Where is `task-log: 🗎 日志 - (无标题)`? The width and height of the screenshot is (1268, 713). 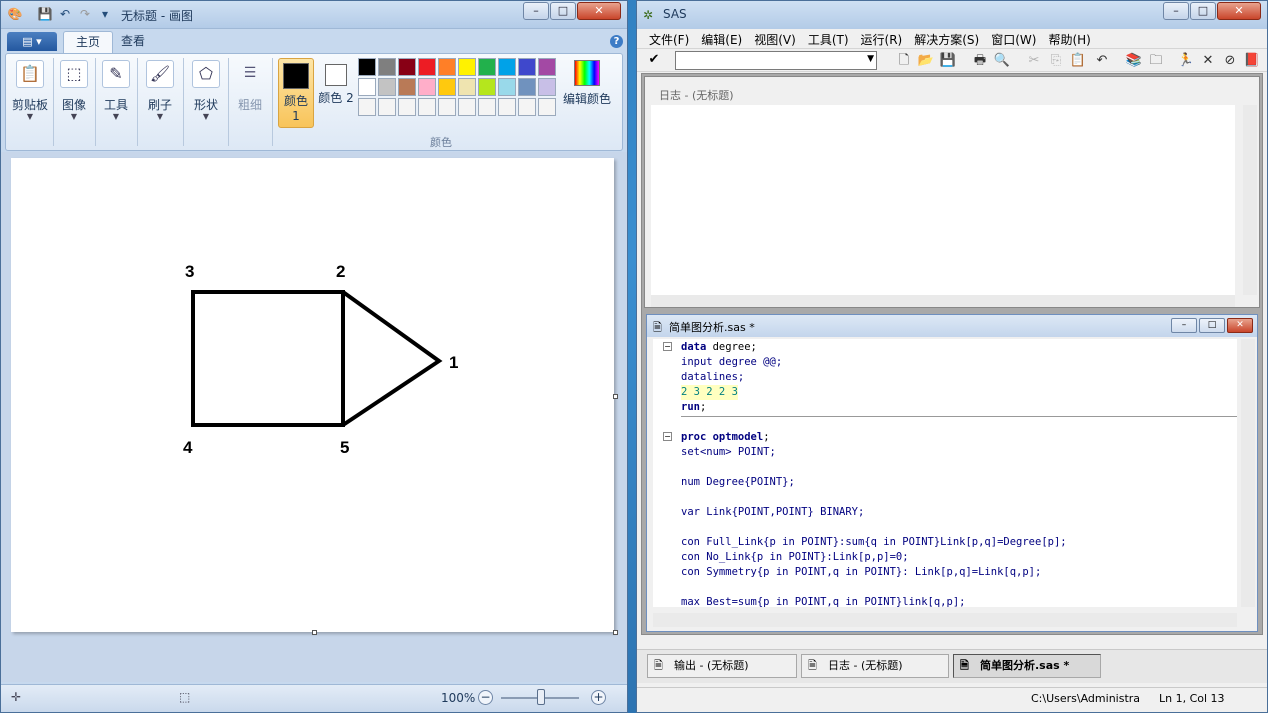
task-log: 🗎 日志 - (无标题) is located at coordinates (875, 666).